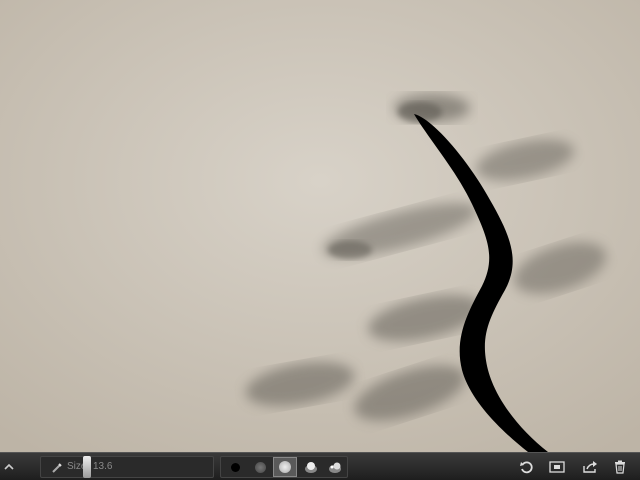 This screenshot has width=640, height=480. What do you see at coordinates (350, 250) in the screenshot?
I see `soft-stroke` at bounding box center [350, 250].